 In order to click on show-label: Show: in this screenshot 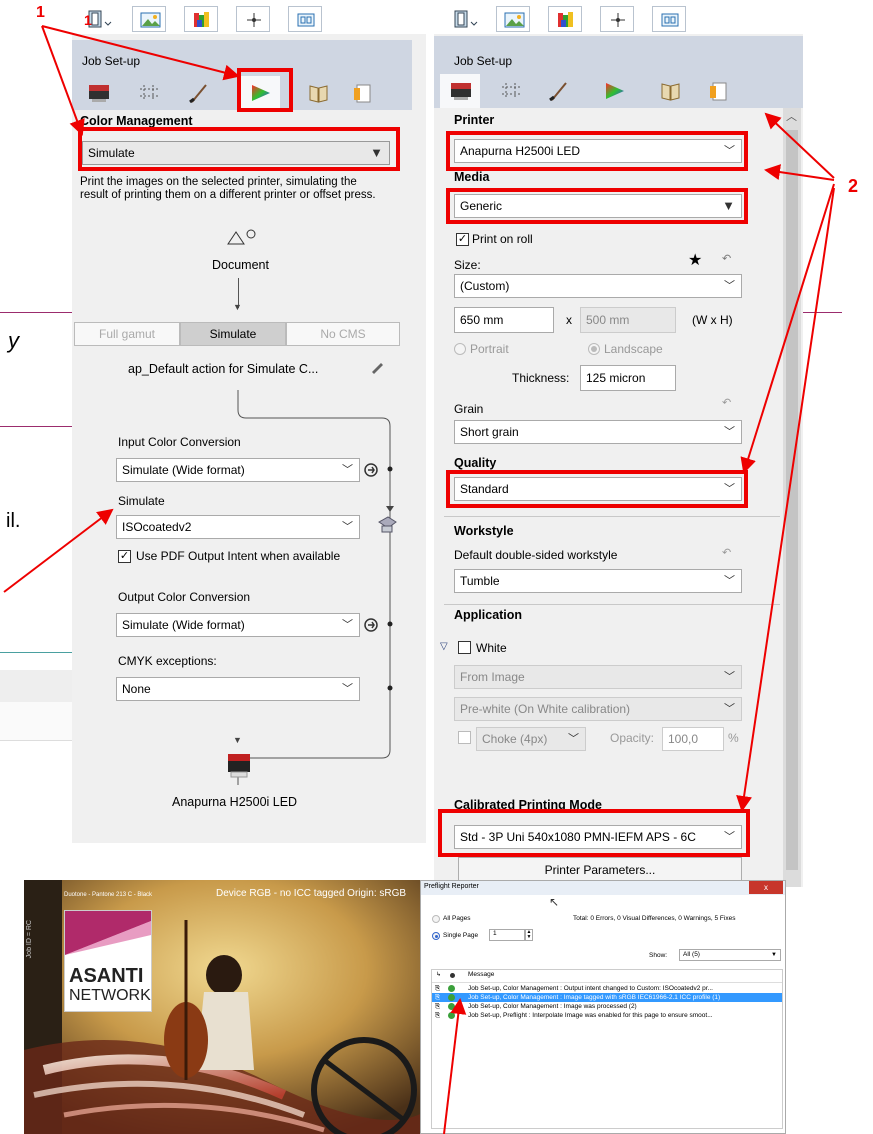, I will do `click(658, 955)`.